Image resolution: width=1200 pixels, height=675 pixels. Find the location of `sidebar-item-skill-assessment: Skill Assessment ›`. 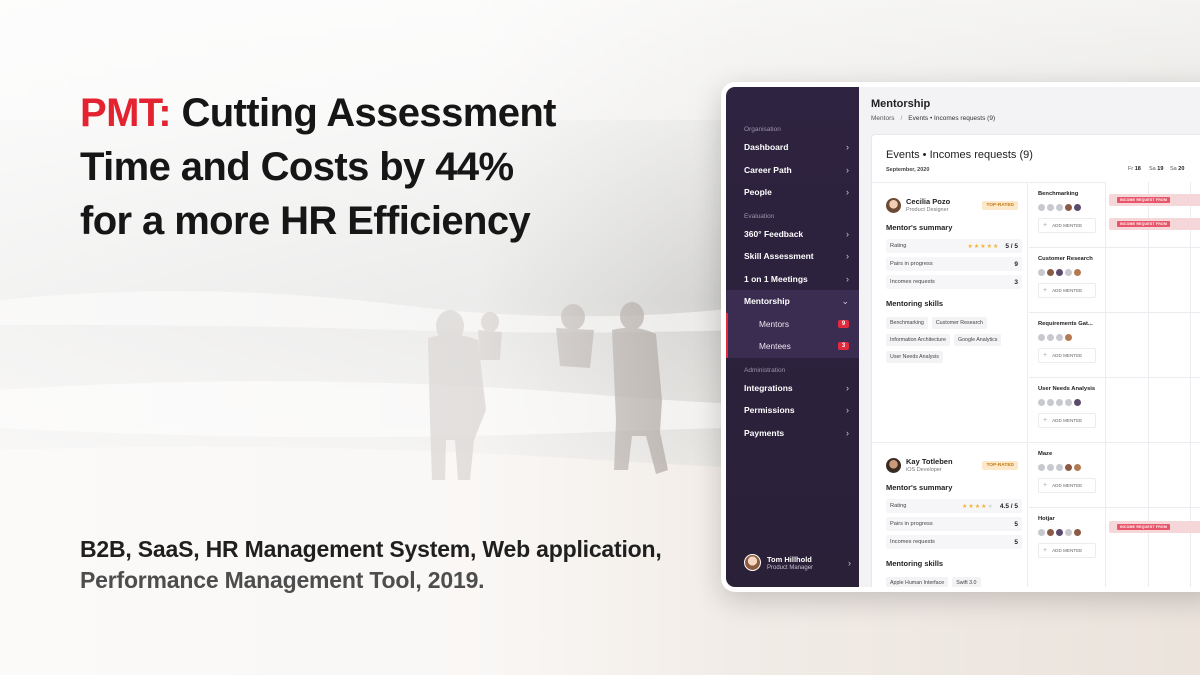

sidebar-item-skill-assessment: Skill Assessment › is located at coordinates (792, 256).